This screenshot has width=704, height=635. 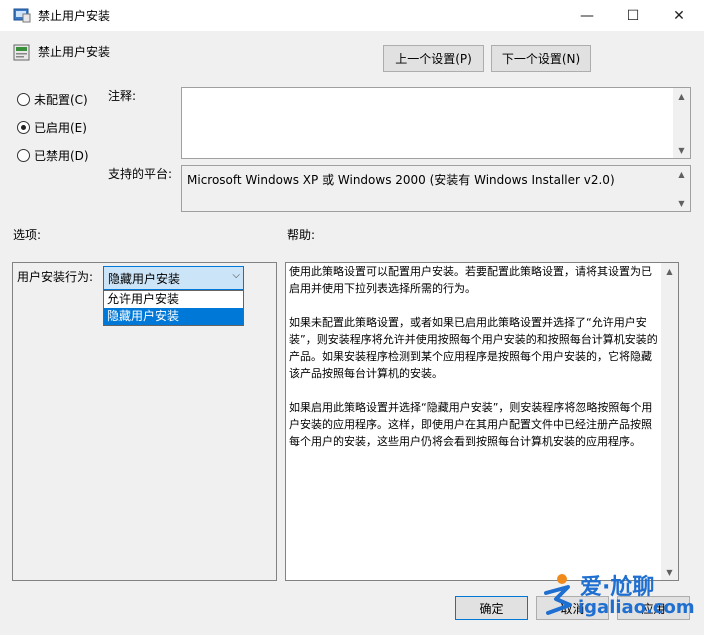 What do you see at coordinates (541, 58) in the screenshot?
I see `next-setting-button: 下一个设置(N)` at bounding box center [541, 58].